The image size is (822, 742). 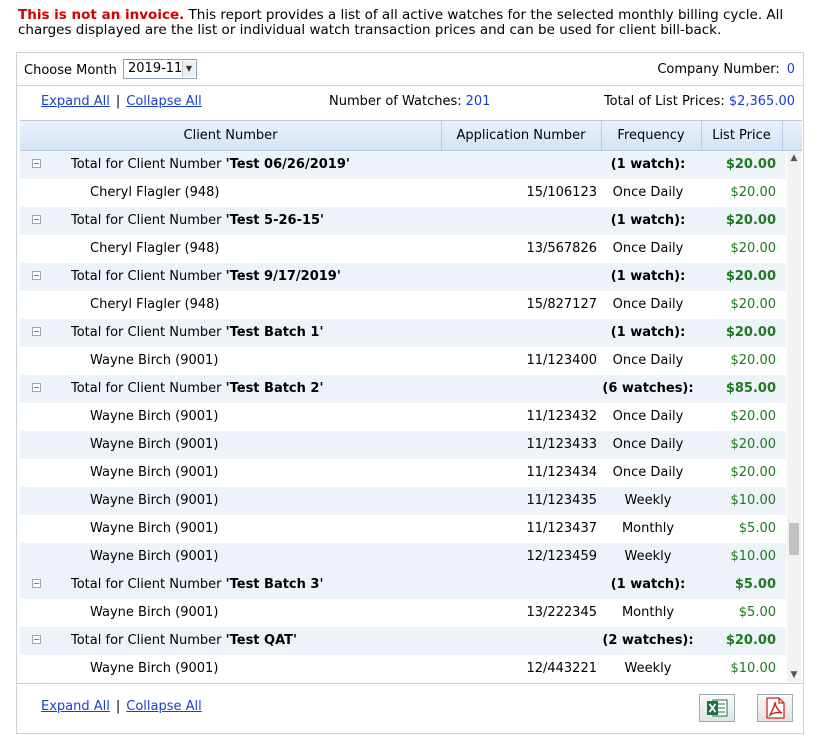 What do you see at coordinates (750, 388) in the screenshot?
I see `group-total-price: $85.00` at bounding box center [750, 388].